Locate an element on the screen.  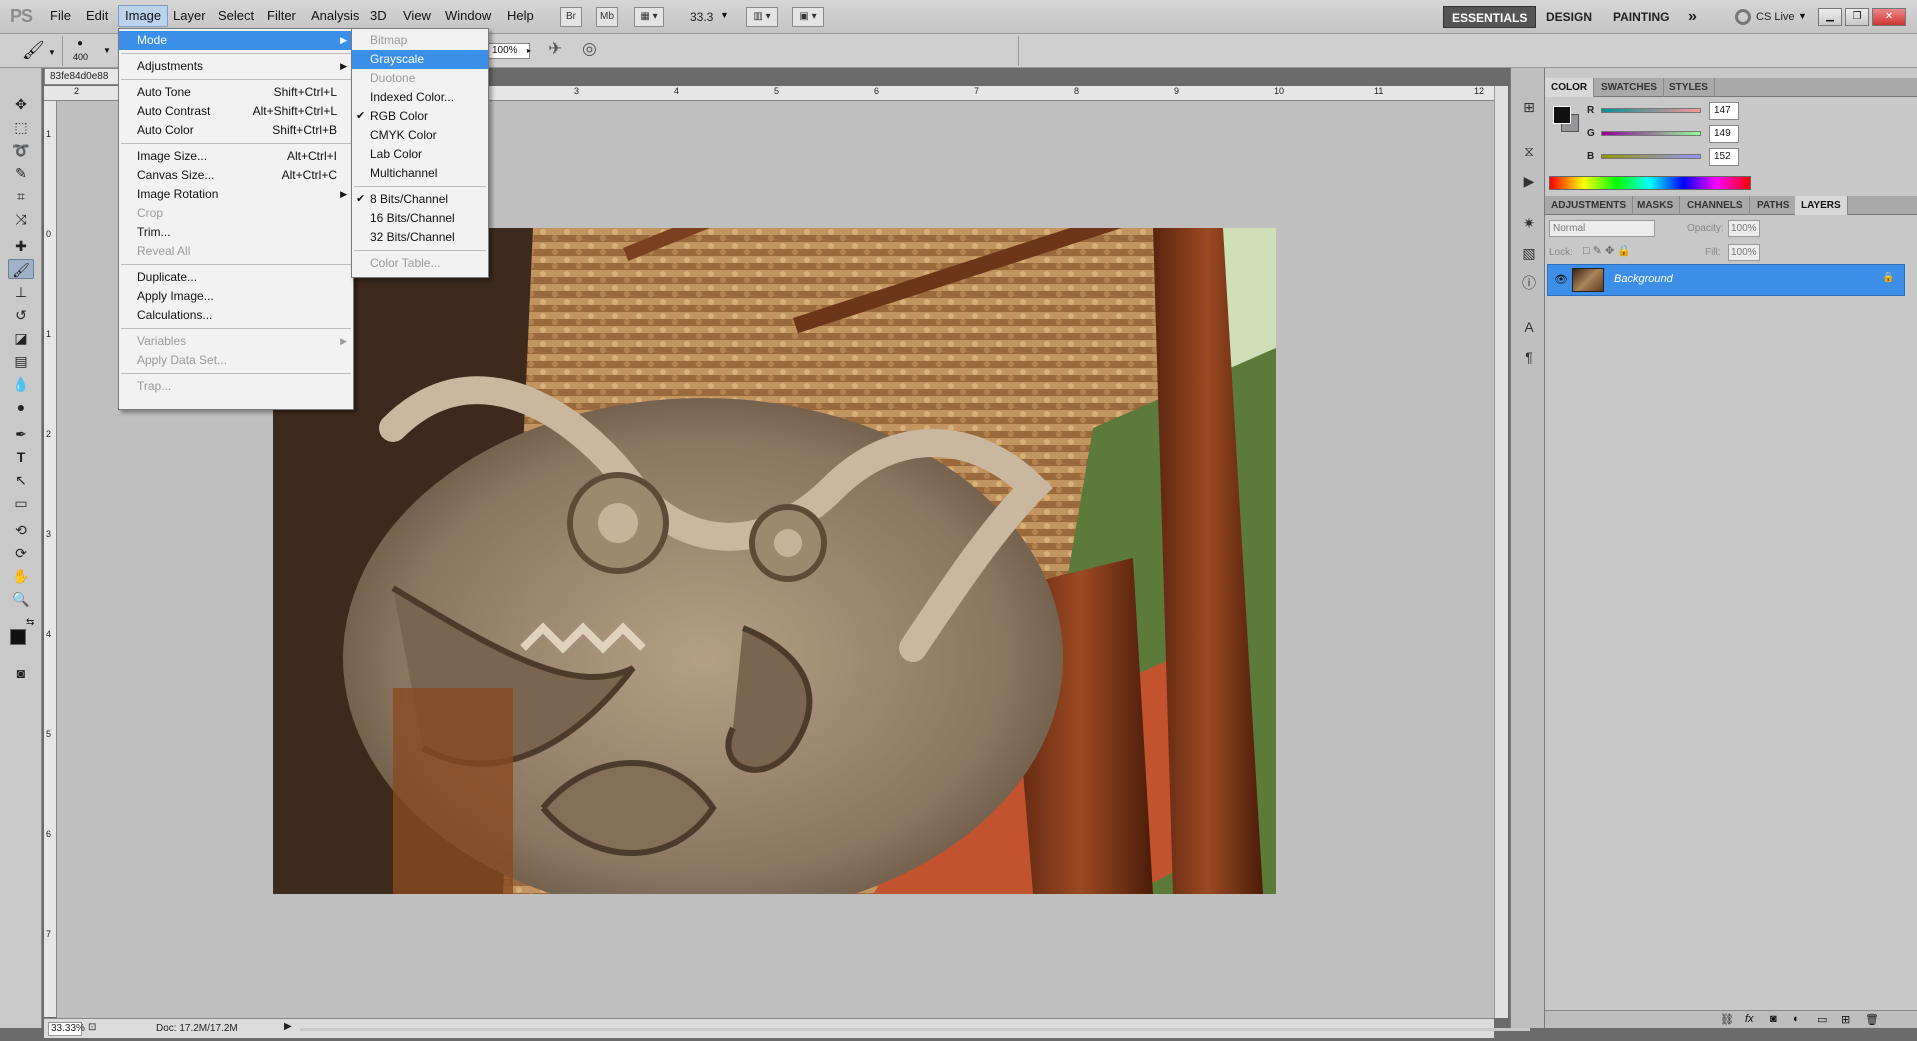
type-tool-icon: T is located at coordinates (21, 457).